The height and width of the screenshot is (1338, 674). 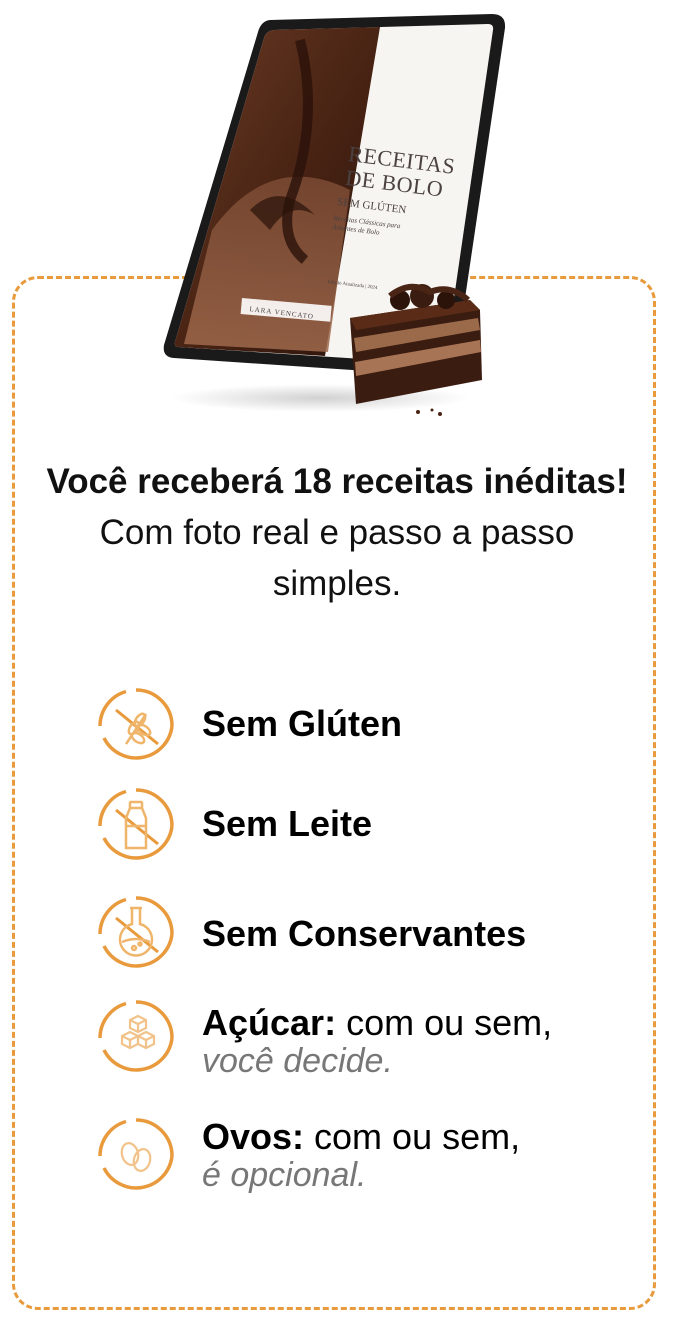 I want to click on feature-note: é opcional., so click(x=284, y=1175).